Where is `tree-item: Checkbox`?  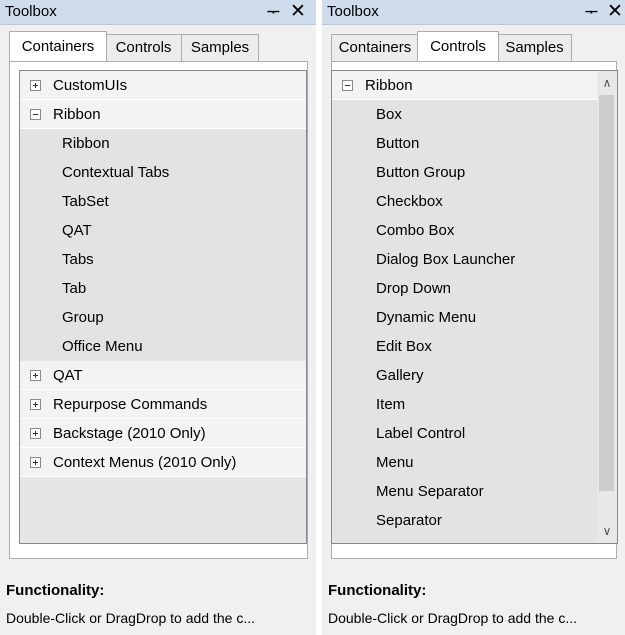
tree-item: Checkbox is located at coordinates (474, 201).